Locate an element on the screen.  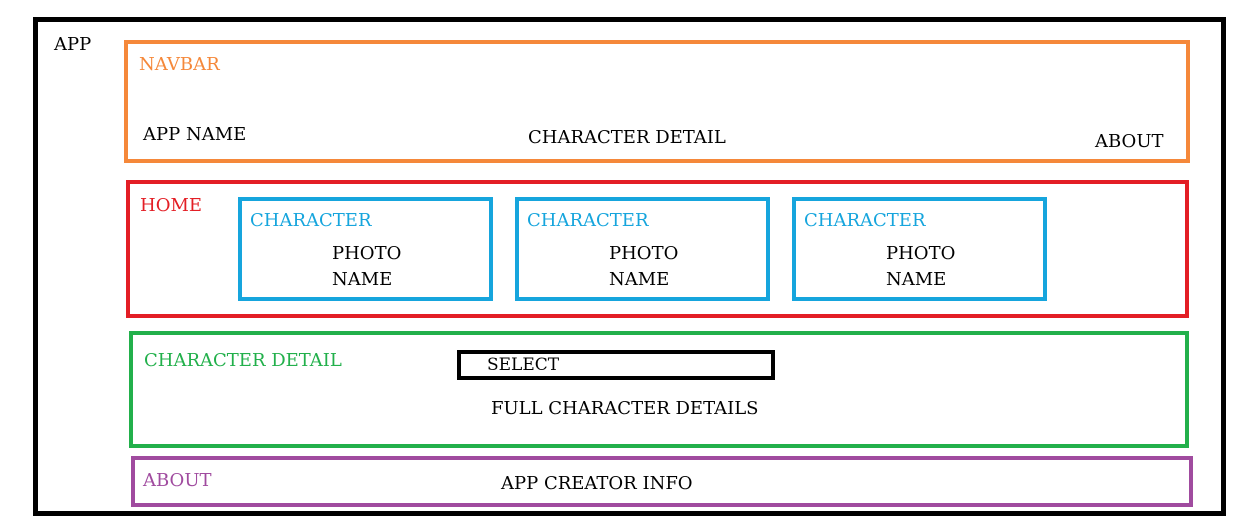
full-character-details: FULL CHARACTER DETAILS is located at coordinates (625, 408).